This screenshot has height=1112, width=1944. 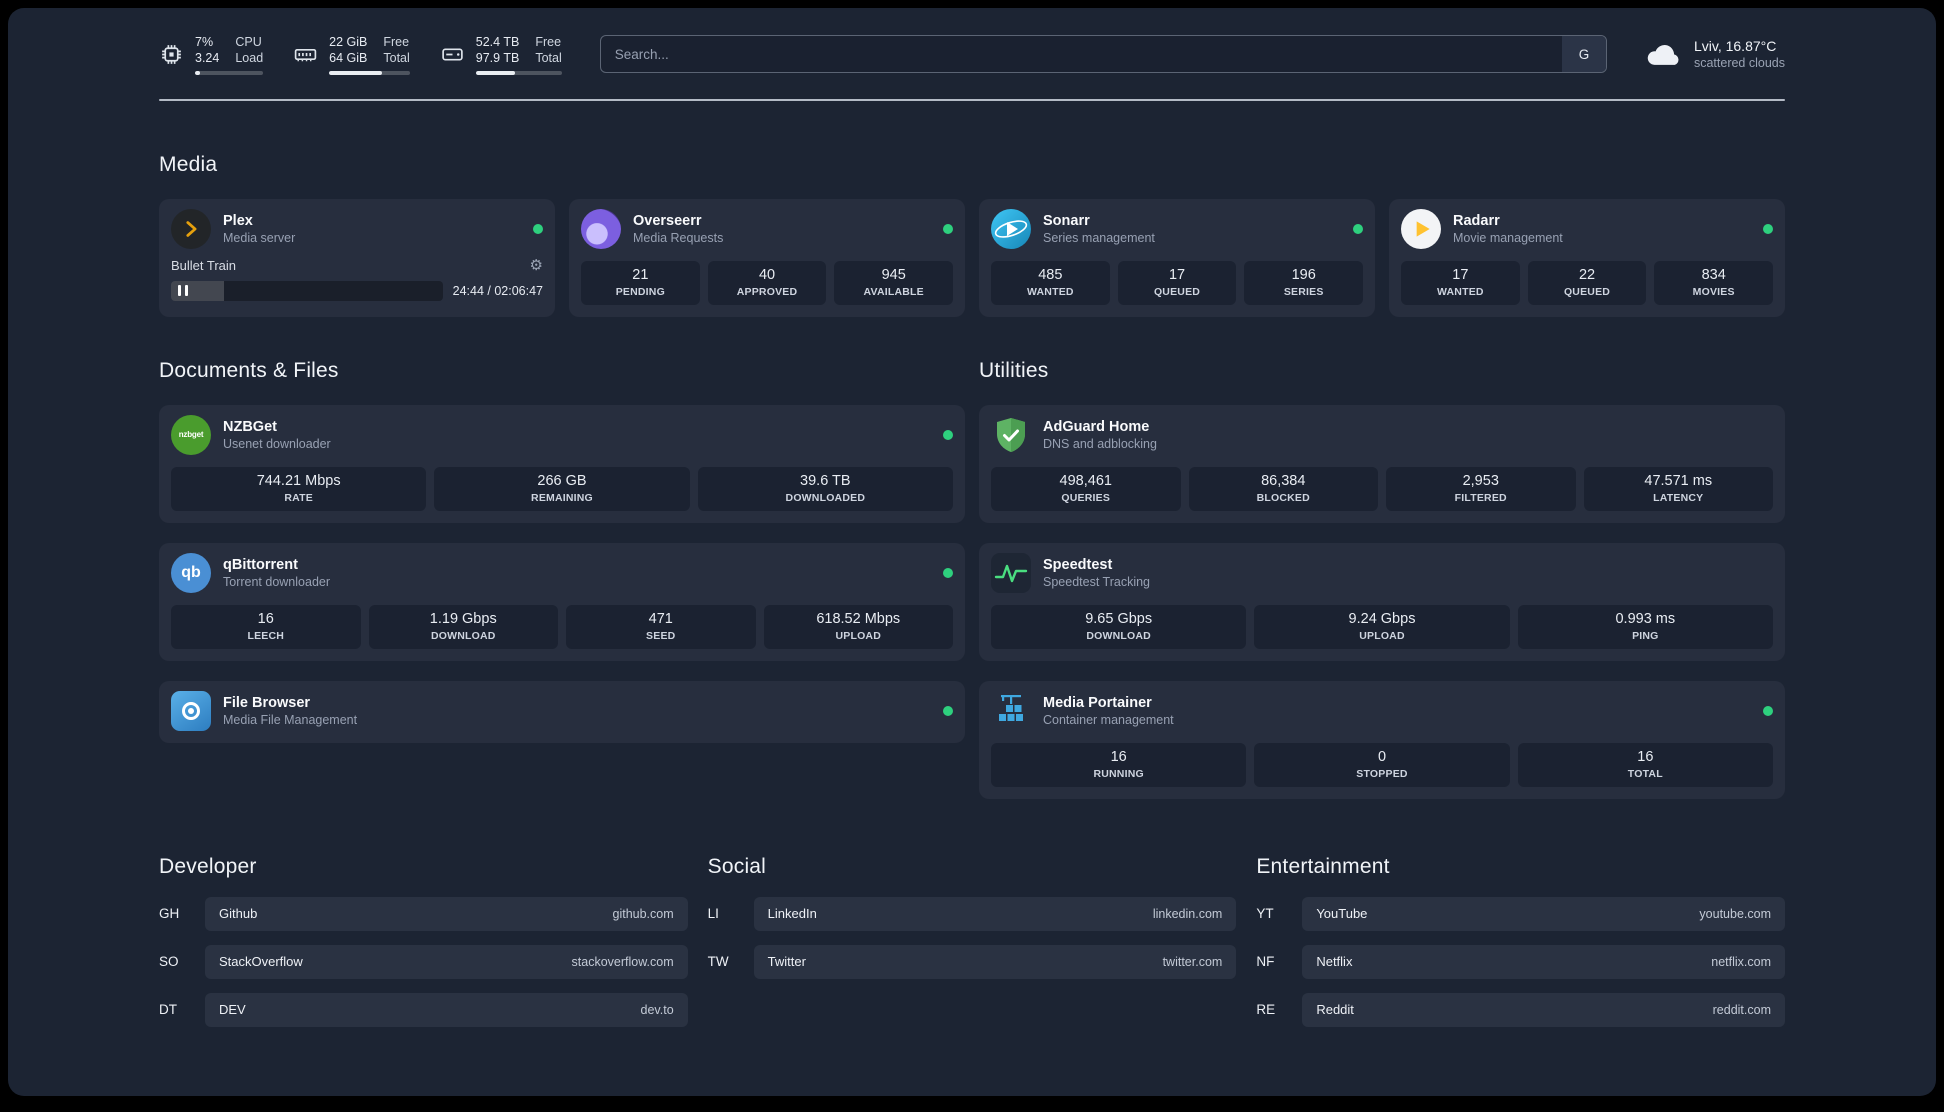 What do you see at coordinates (1108, 703) in the screenshot?
I see `service-name-portainer: Media Portainer` at bounding box center [1108, 703].